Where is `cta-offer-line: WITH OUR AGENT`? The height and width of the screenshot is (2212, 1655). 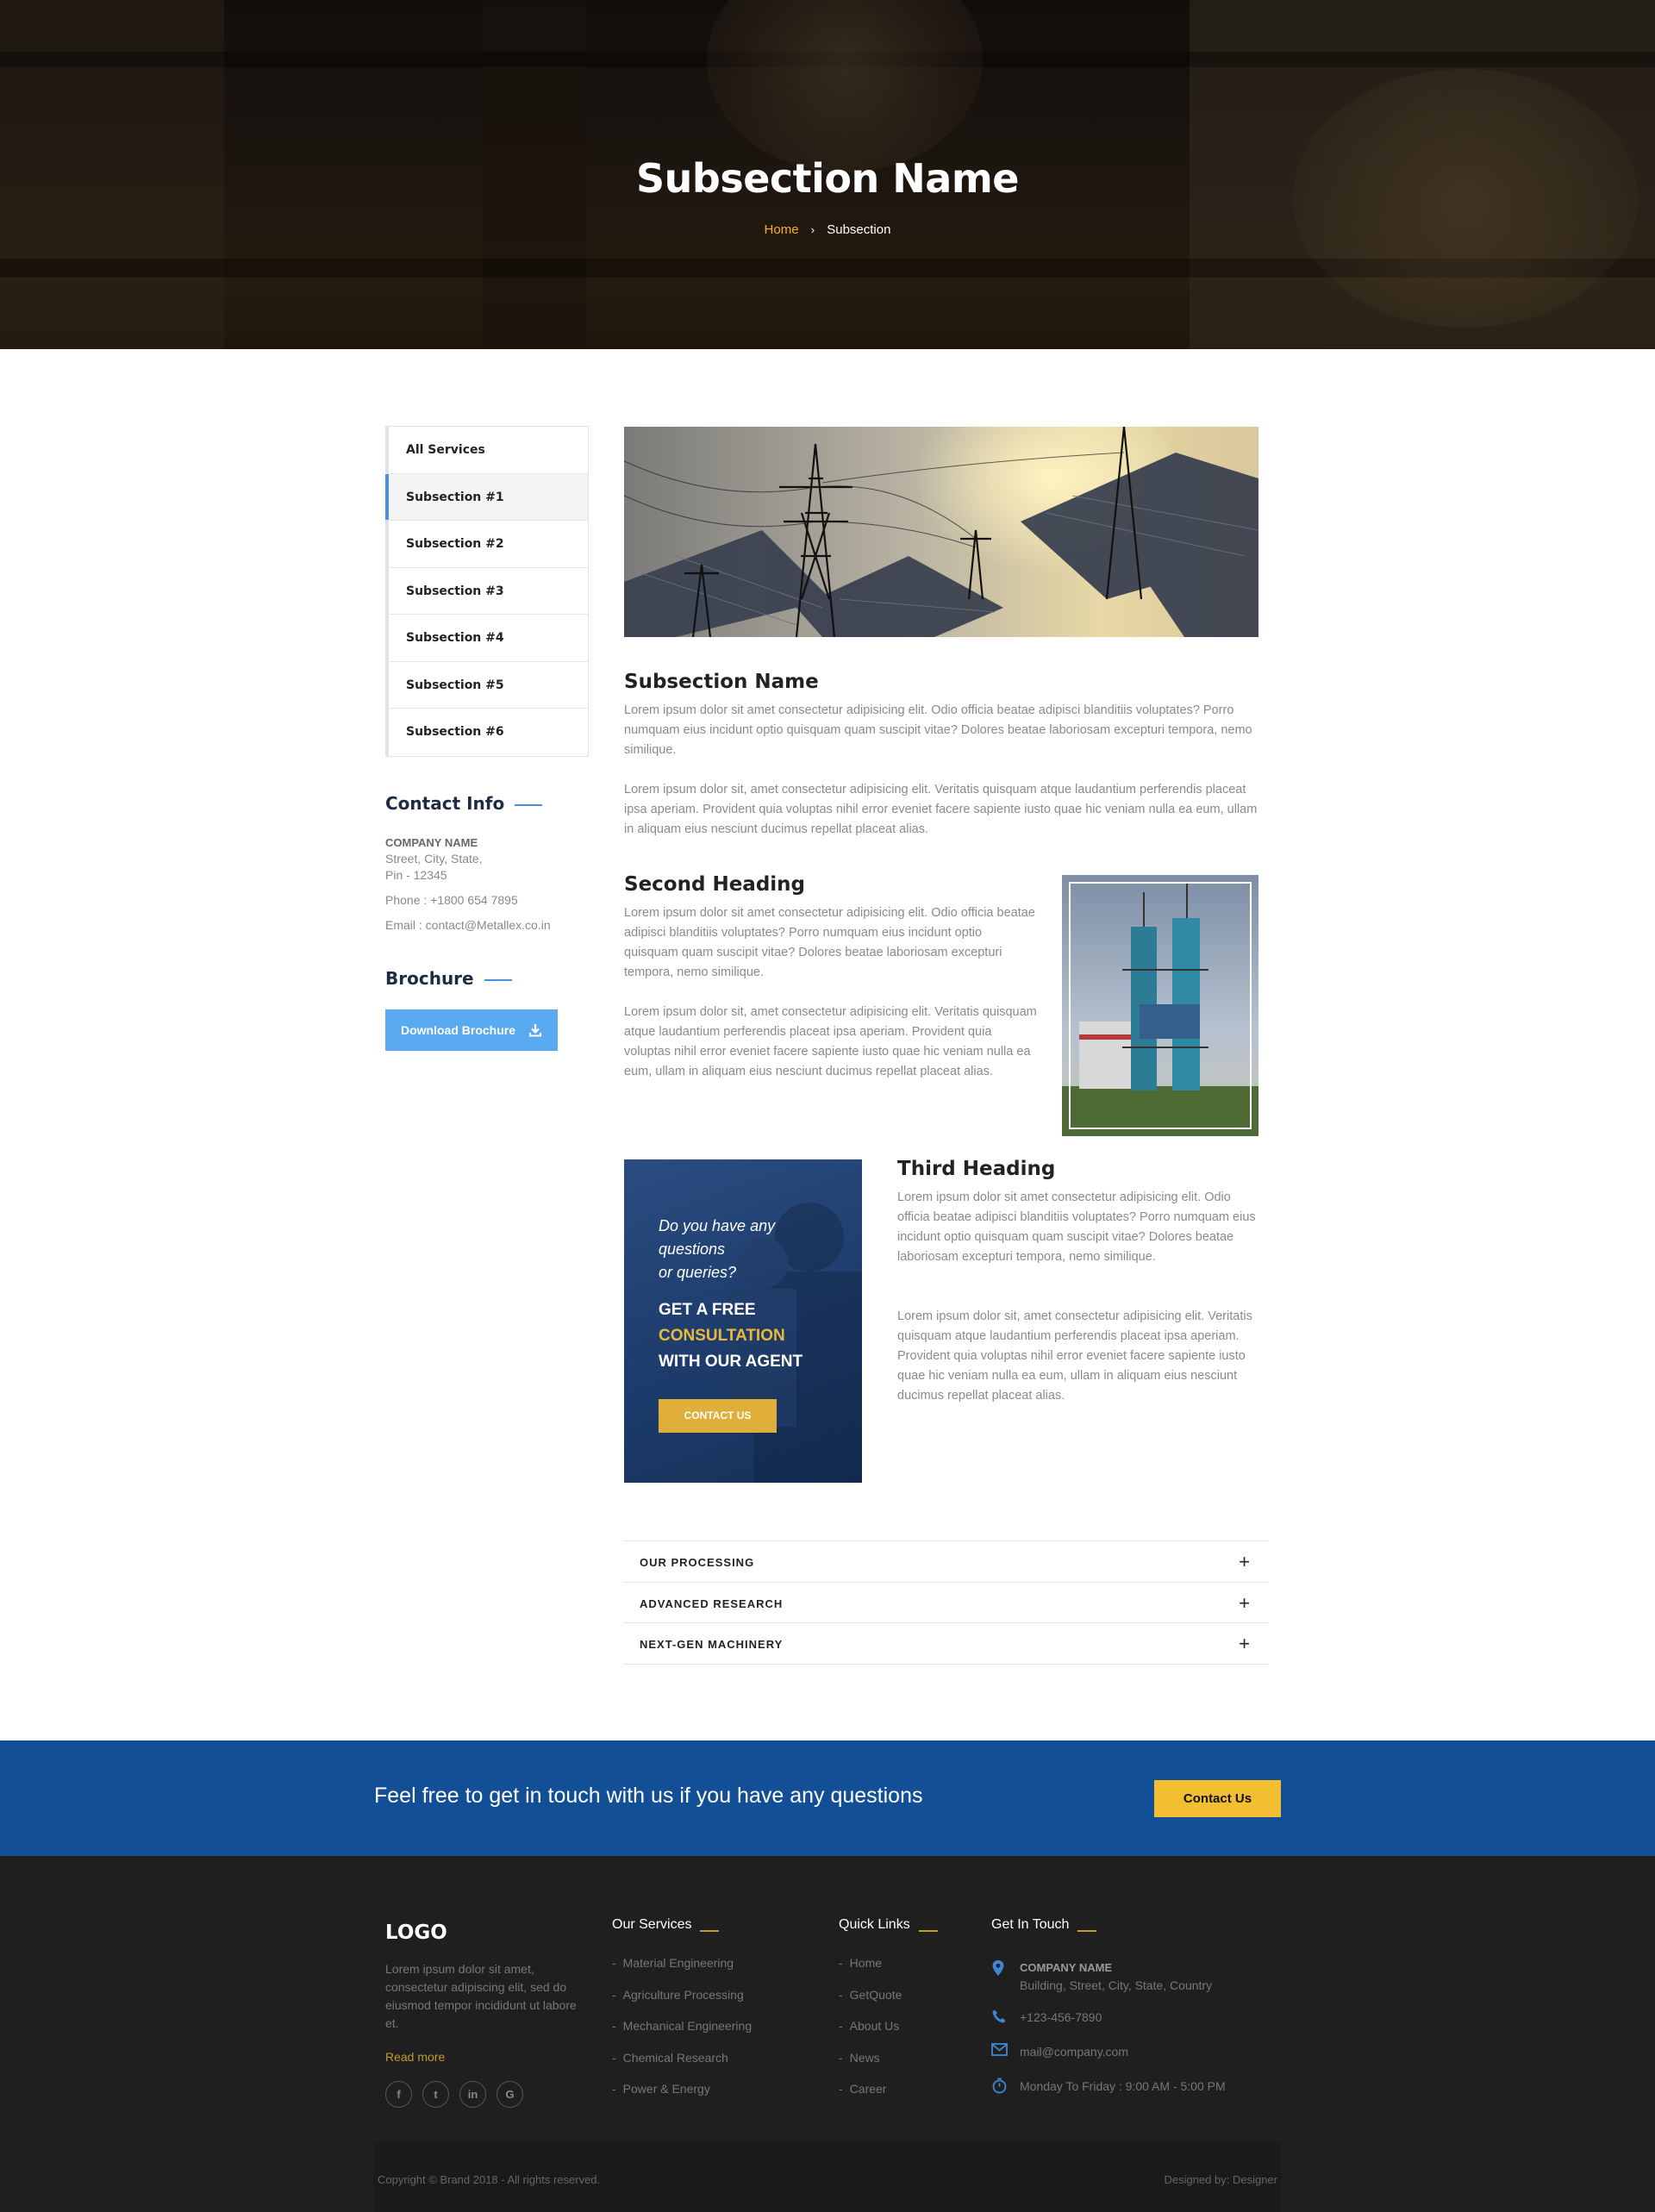 cta-offer-line: WITH OUR AGENT is located at coordinates (731, 1362).